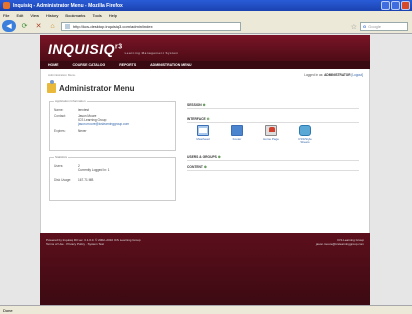 The image size is (412, 314). I want to click on nav-course-catalog: COURSE CATALOG, so click(89, 65).